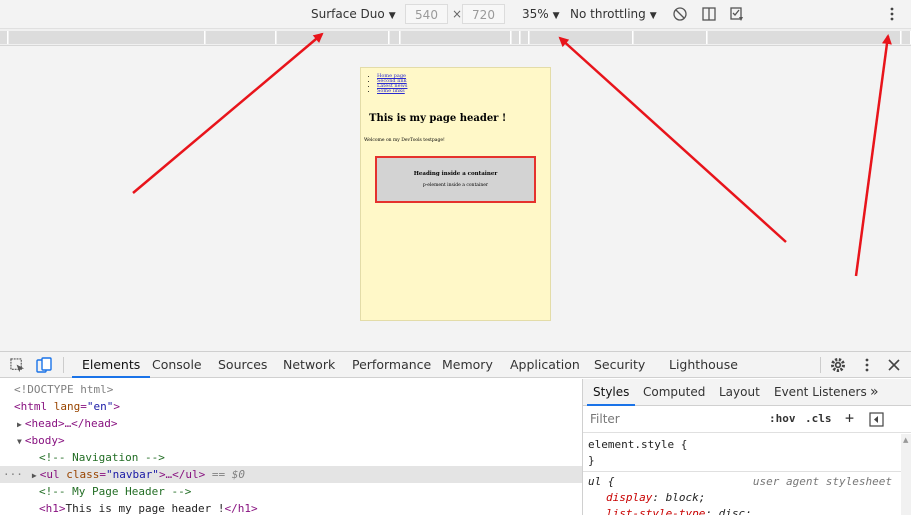  I want to click on tab-event-listeners: Event Listeners, so click(820, 392).